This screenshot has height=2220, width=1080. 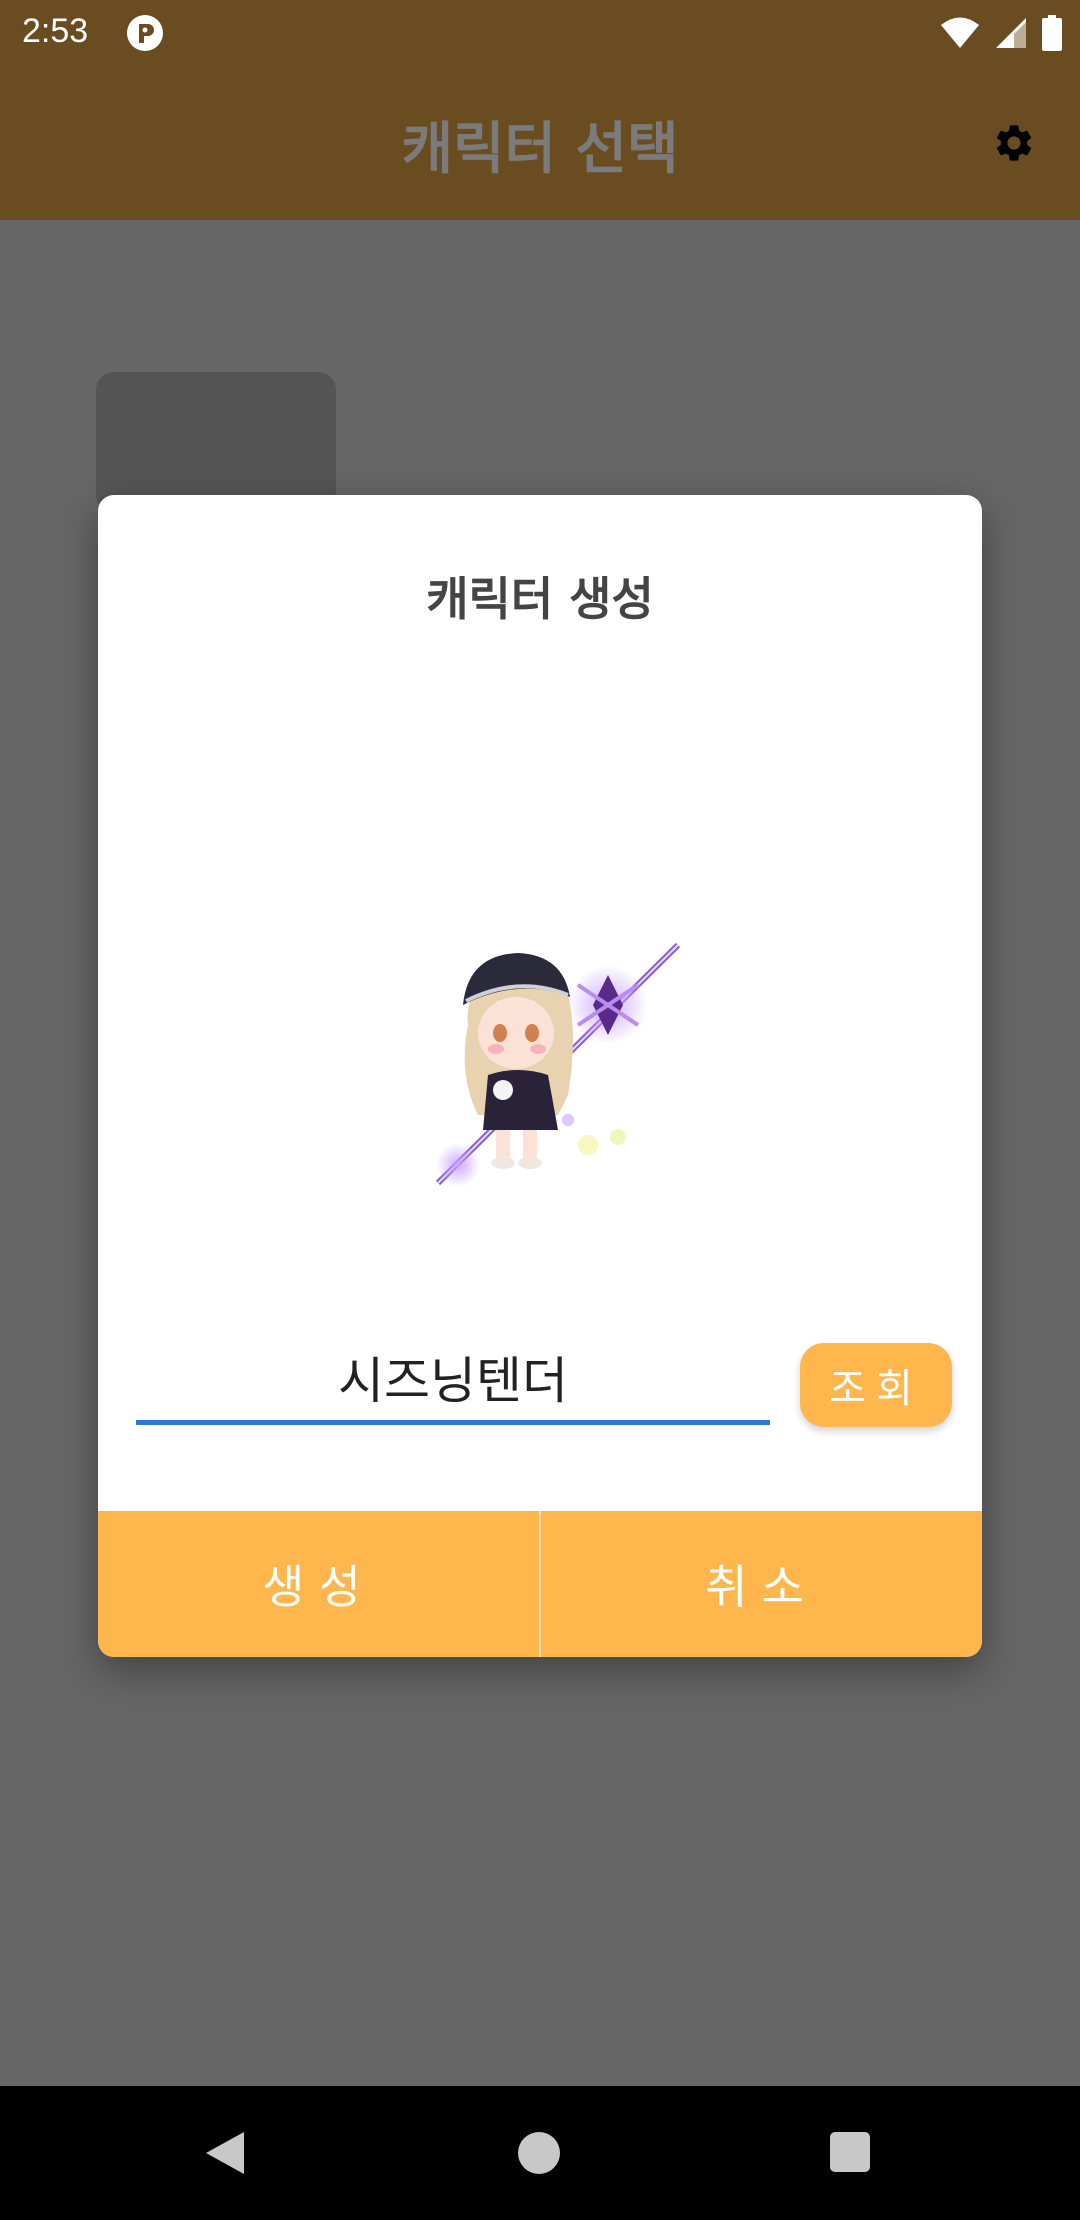 What do you see at coordinates (540, 1584) in the screenshot?
I see `dialog-button-bar: 생성 취소` at bounding box center [540, 1584].